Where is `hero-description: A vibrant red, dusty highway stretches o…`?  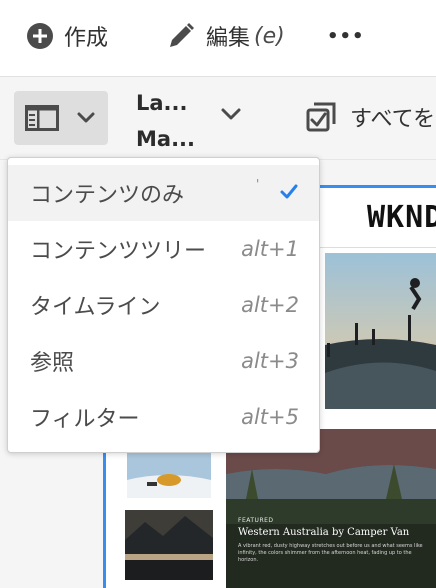 hero-description: A vibrant red, dusty highway stretches o… is located at coordinates (330, 553).